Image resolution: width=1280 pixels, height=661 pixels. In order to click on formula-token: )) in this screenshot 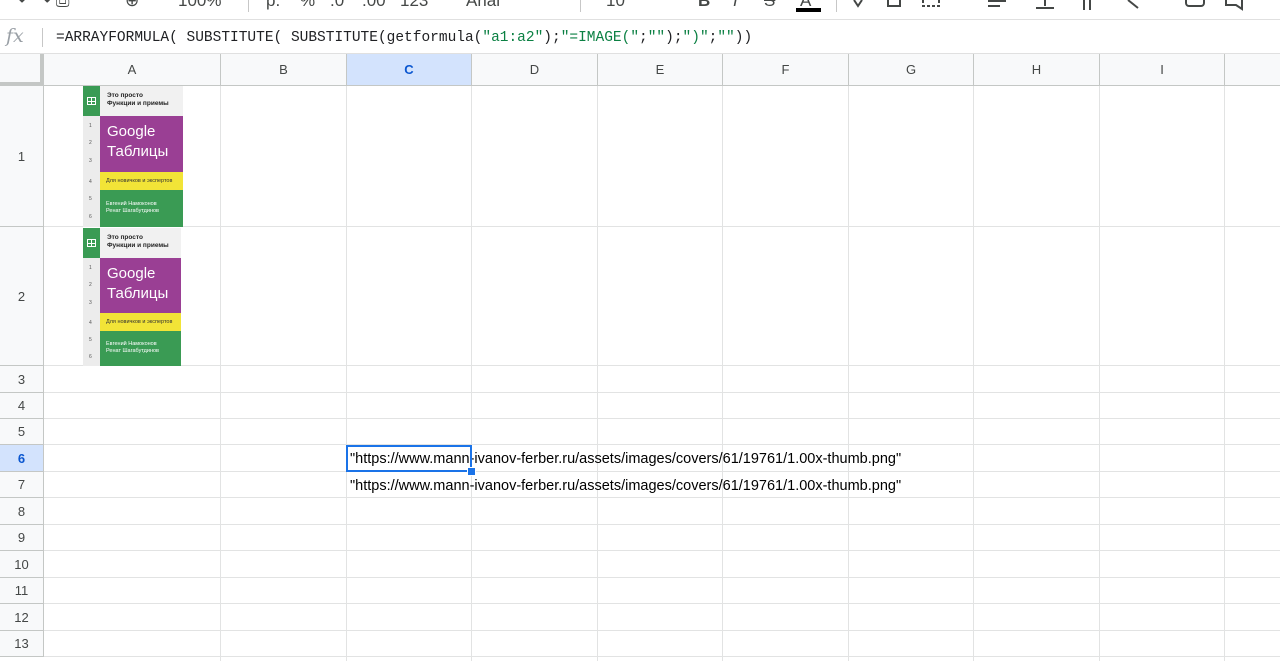, I will do `click(743, 38)`.